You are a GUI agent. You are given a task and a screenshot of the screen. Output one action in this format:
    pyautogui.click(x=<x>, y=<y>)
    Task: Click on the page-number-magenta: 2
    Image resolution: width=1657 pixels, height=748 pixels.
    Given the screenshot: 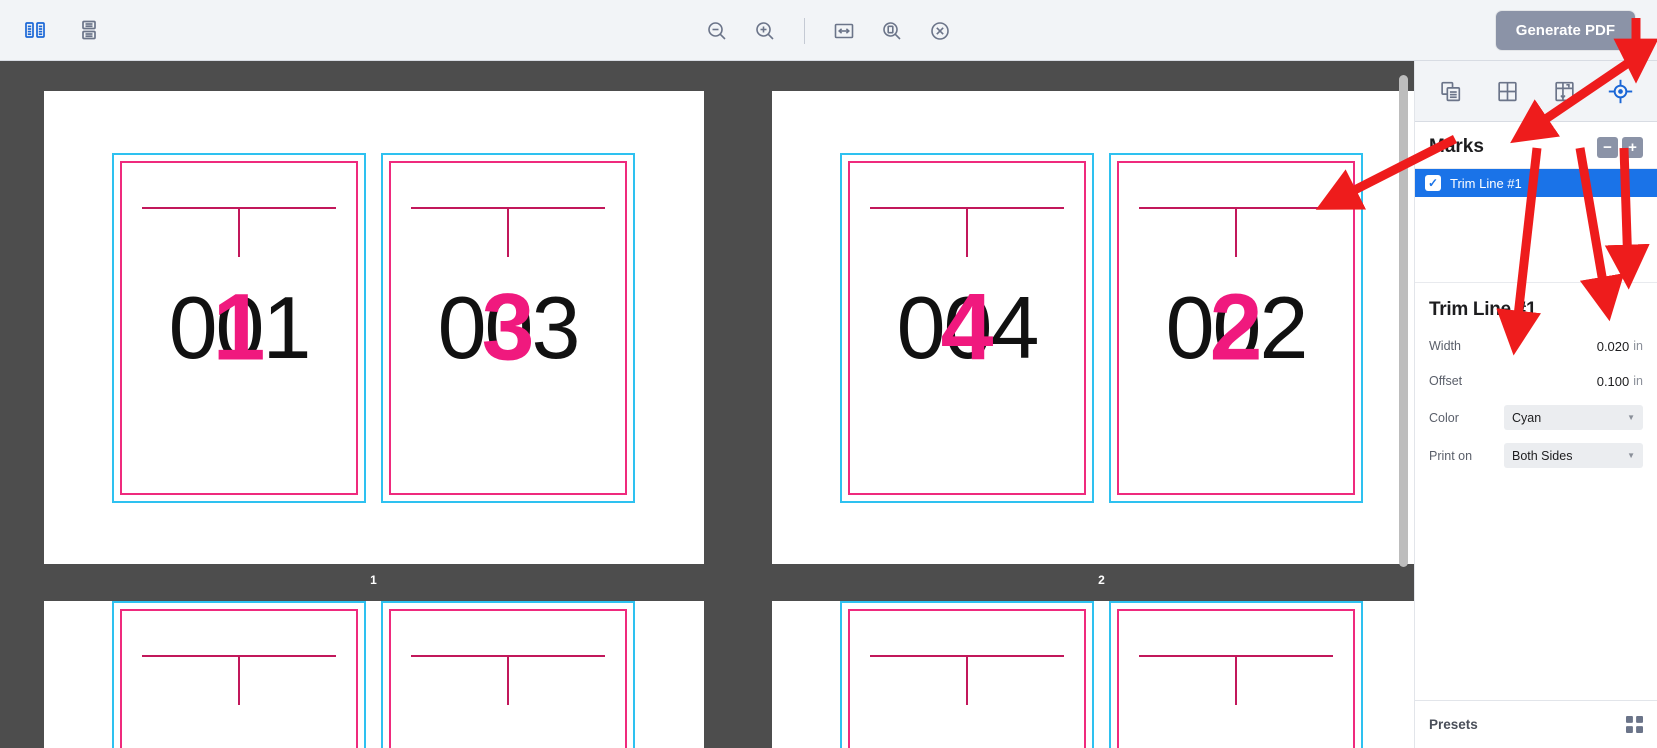 What is the action you would take?
    pyautogui.click(x=1236, y=327)
    